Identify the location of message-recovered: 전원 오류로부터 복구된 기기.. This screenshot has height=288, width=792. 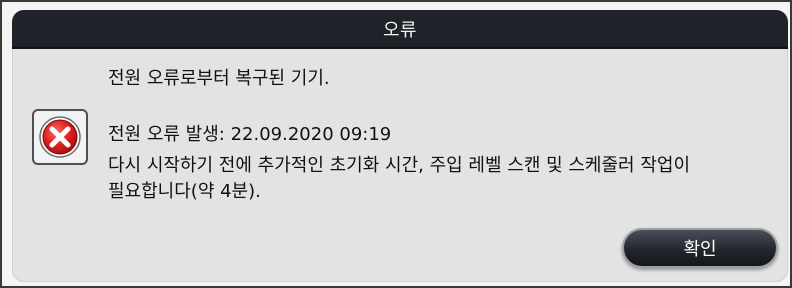
(219, 78).